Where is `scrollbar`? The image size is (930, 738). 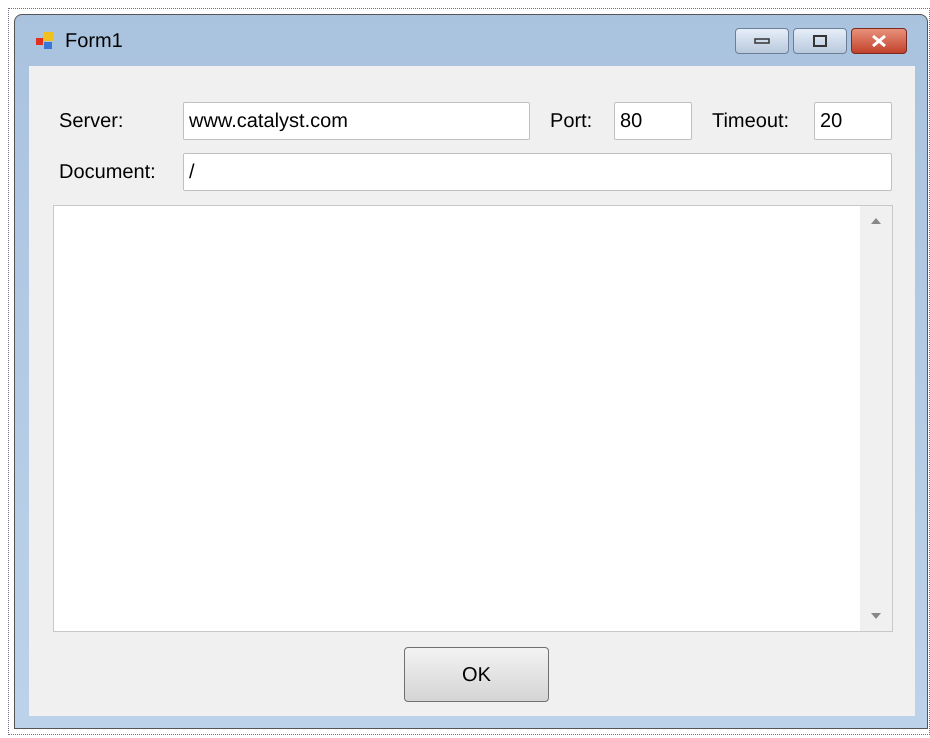
scrollbar is located at coordinates (876, 418).